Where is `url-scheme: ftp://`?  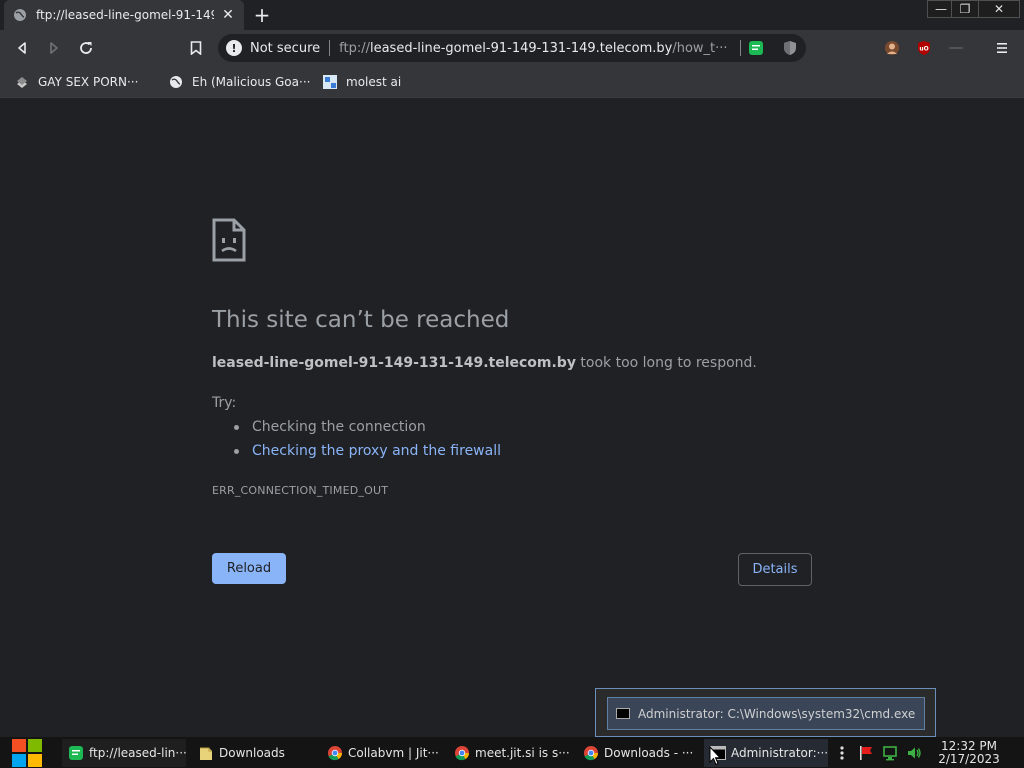
url-scheme: ftp:// is located at coordinates (354, 48).